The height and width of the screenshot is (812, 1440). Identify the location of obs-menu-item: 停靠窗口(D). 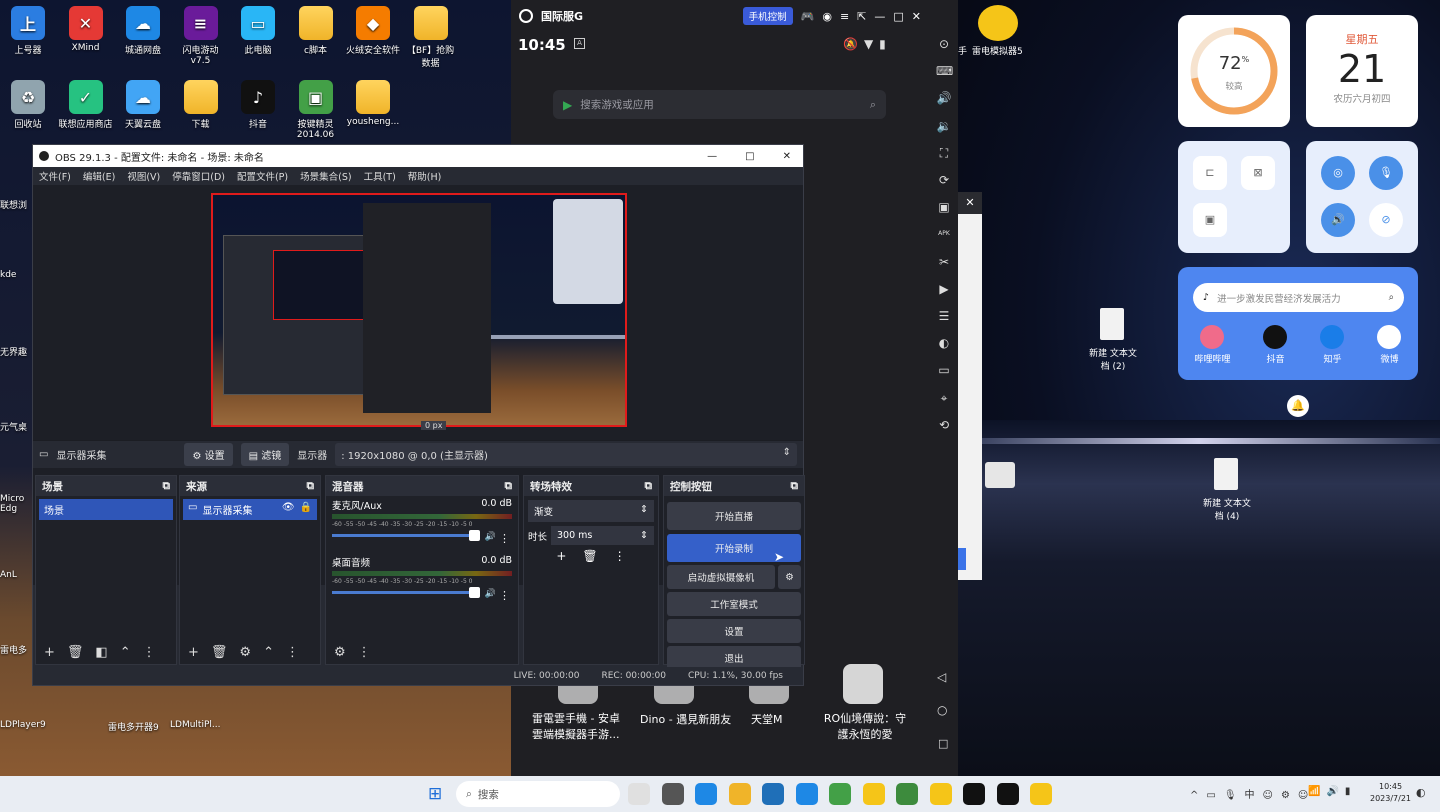
(198, 176).